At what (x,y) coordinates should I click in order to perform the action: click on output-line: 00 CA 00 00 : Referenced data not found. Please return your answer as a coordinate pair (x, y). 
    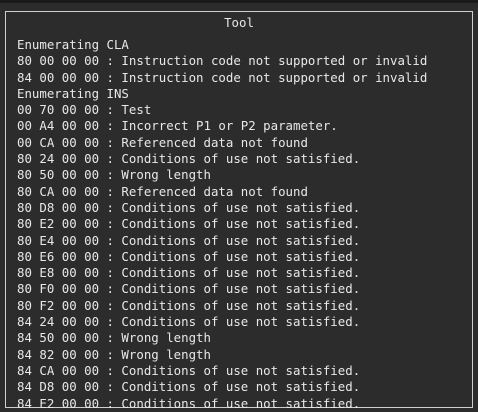
    Looking at the image, I should click on (162, 142).